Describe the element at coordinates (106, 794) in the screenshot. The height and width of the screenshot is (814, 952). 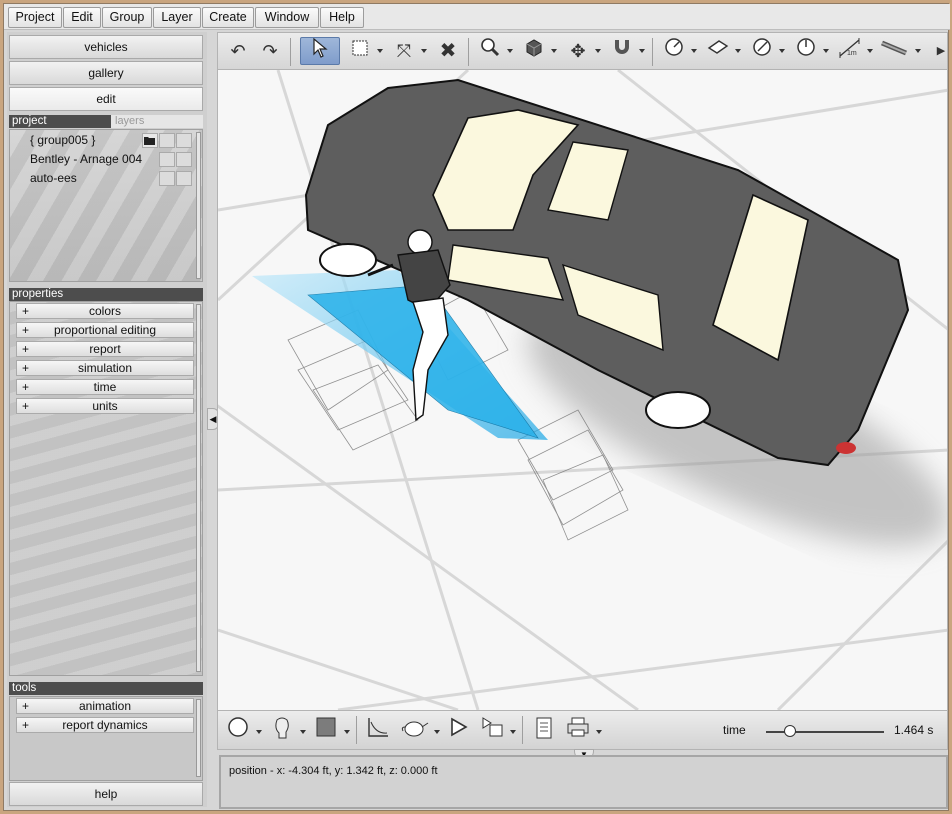
I see `help-button: help` at that location.